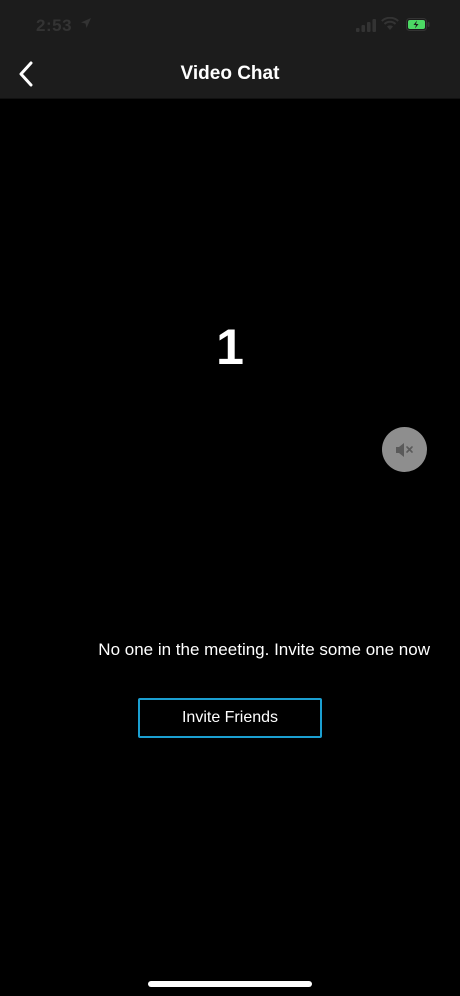  What do you see at coordinates (54, 25) in the screenshot?
I see `status-time: 2:53` at bounding box center [54, 25].